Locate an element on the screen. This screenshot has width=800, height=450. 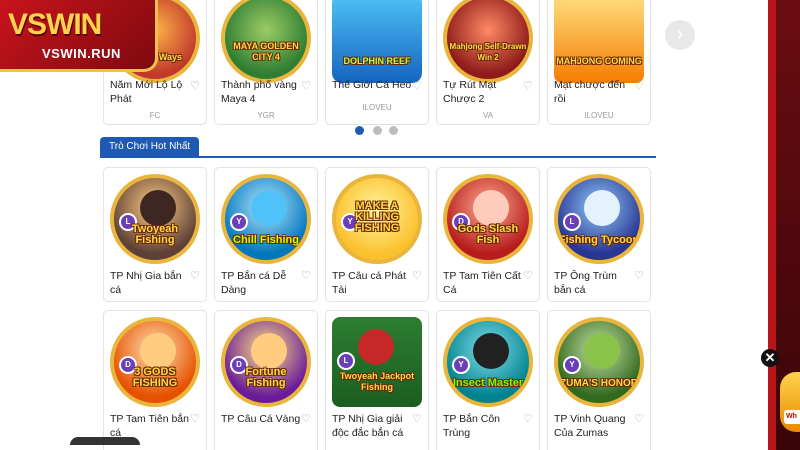
game-art-label: Fishing Tycoon is located at coordinates (599, 240).